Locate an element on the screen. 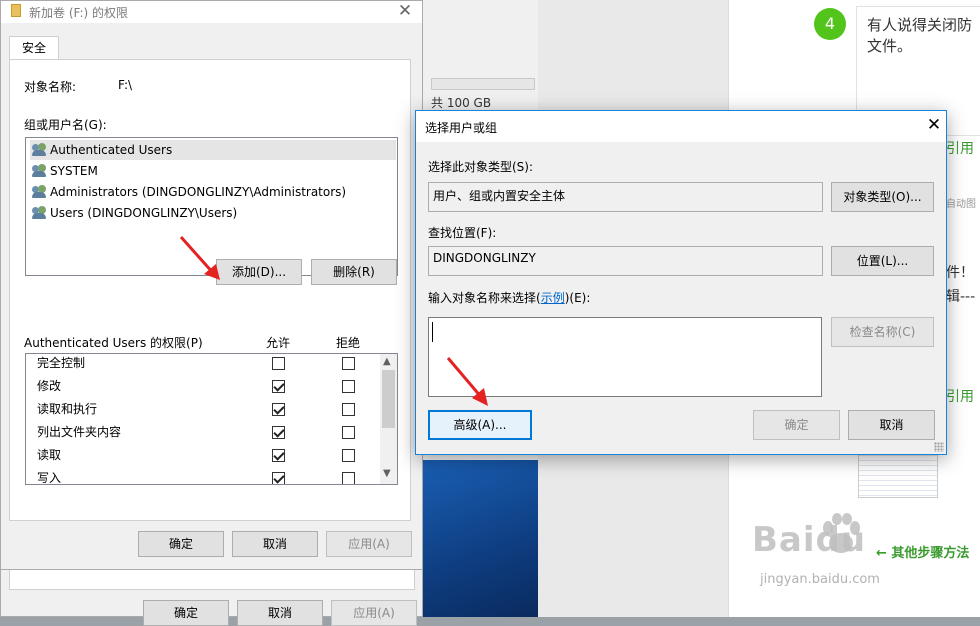  behind-cancel-button: 取消 is located at coordinates (280, 613).